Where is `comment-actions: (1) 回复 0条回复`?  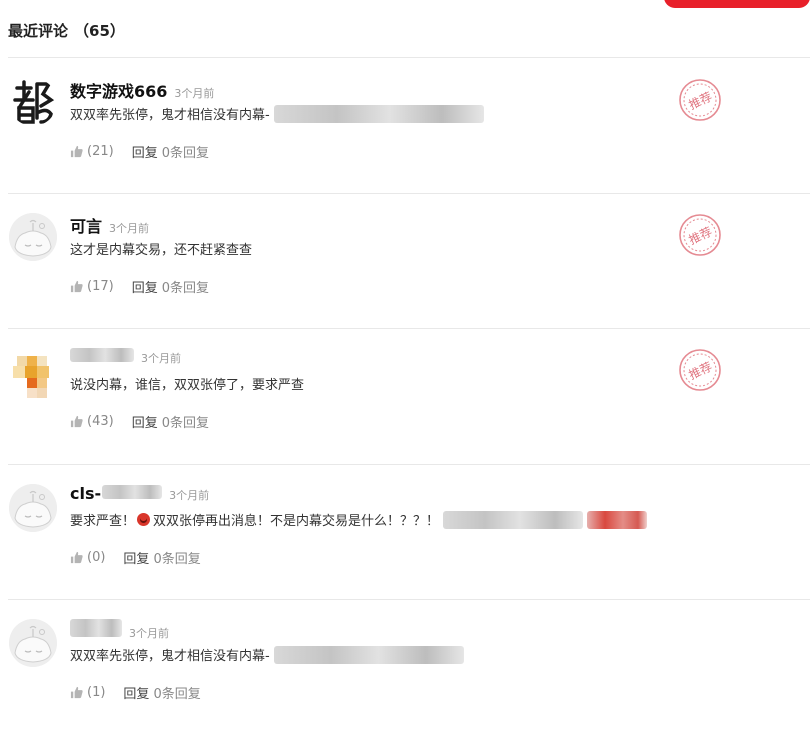 comment-actions: (1) 回复 0条回复 is located at coordinates (135, 692).